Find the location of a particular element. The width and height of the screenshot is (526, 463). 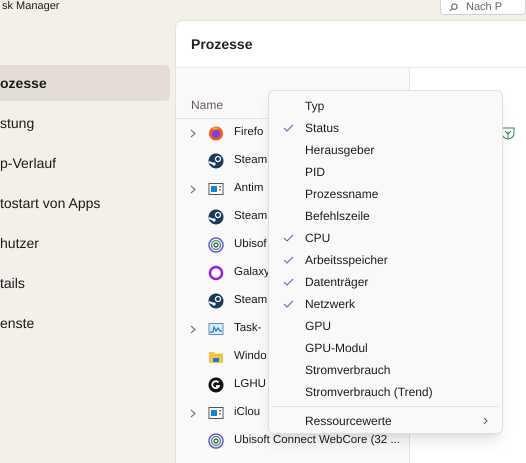

folder-icon is located at coordinates (216, 357).